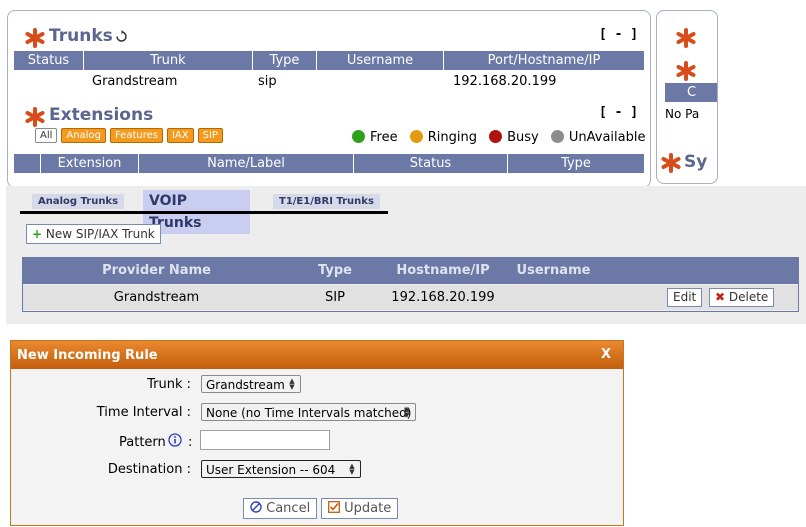  I want to click on extension-filters: All Analog Features IAX SIP, so click(131, 135).